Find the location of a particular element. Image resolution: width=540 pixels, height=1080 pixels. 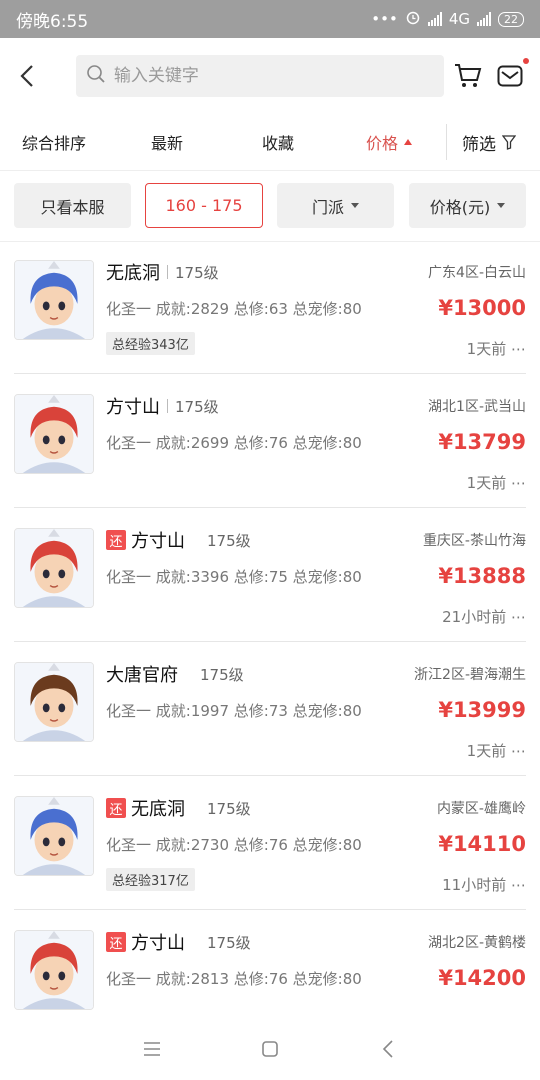

alarm-icon is located at coordinates (413, 19).